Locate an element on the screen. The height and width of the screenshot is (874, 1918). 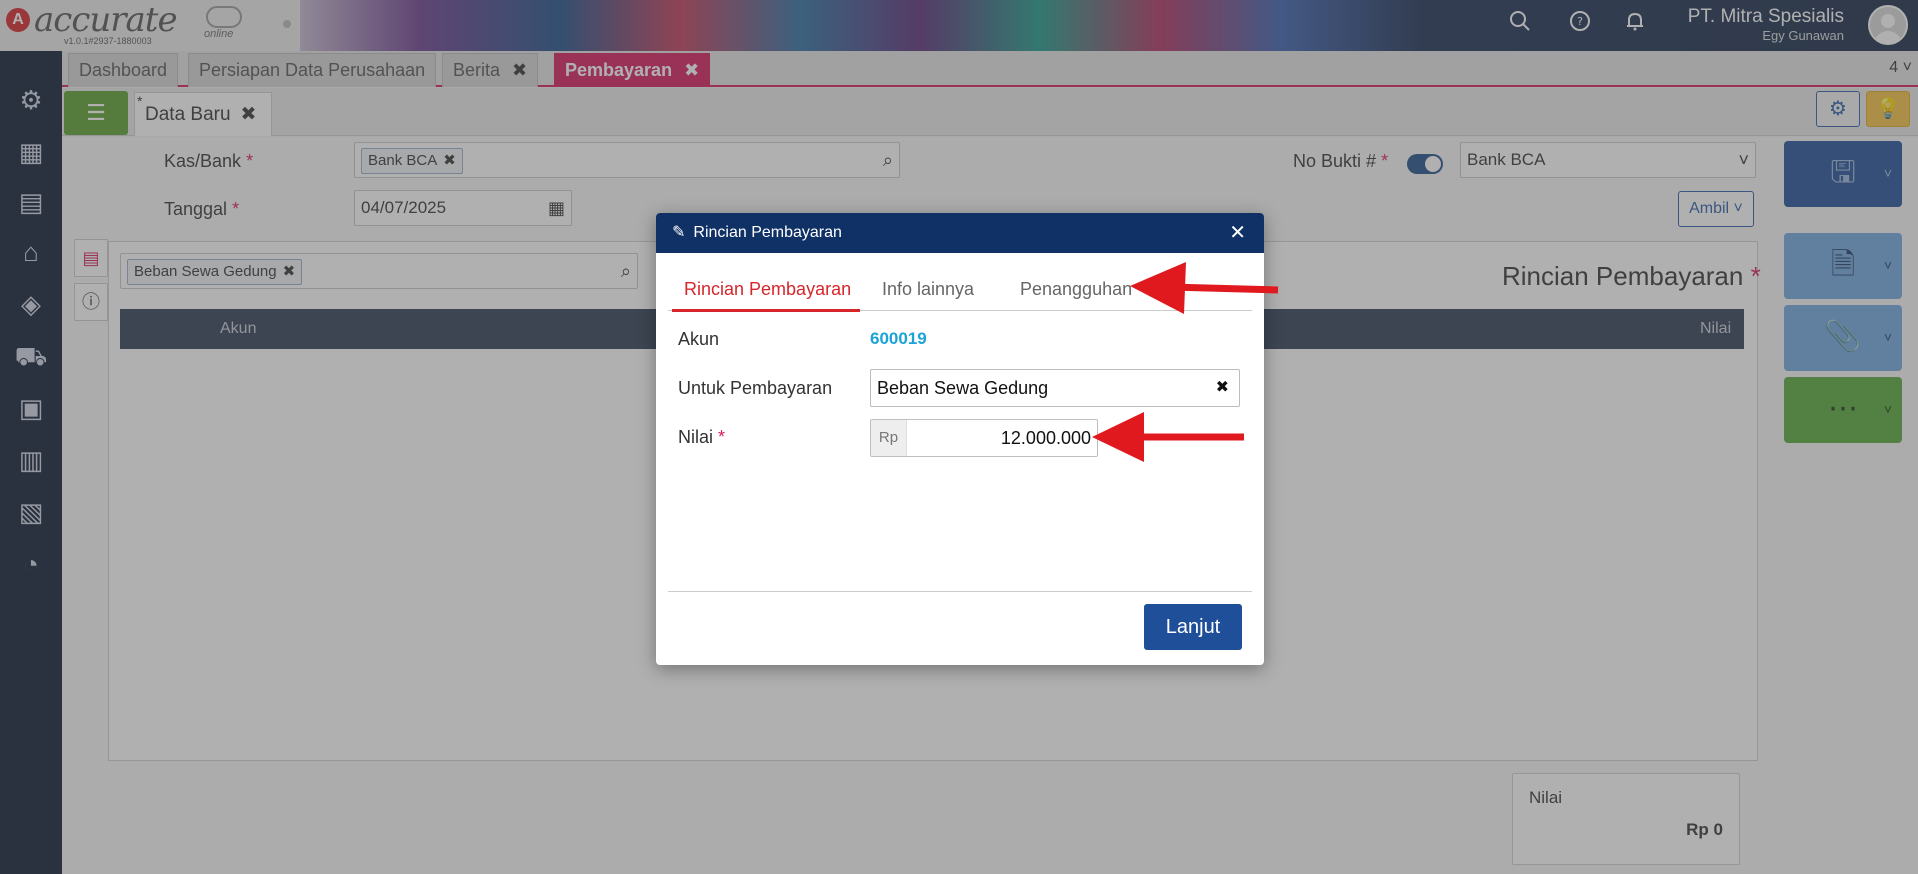
untuk-pembayaran-input: Beban Sewa Gedung ✖ is located at coordinates (1055, 388).